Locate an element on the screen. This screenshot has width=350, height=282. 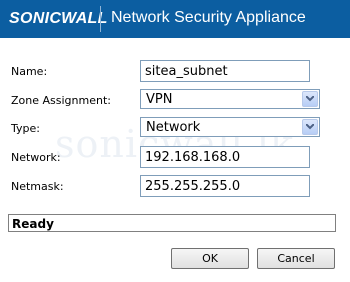
header-title: Network Security Appliance is located at coordinates (208, 17).